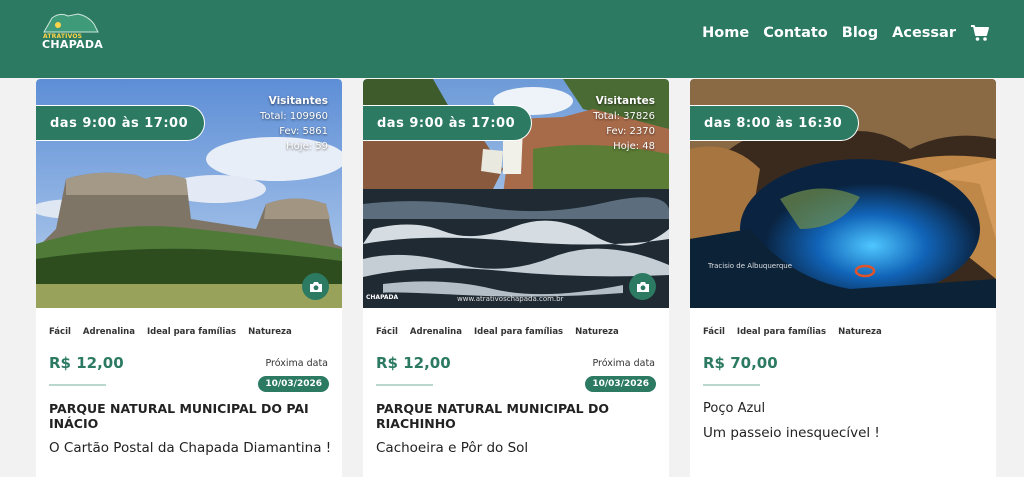 The width and height of the screenshot is (1024, 477). Describe the element at coordinates (452, 448) in the screenshot. I see `card-subtitle: Cachoeira e Pôr do Sol` at that location.